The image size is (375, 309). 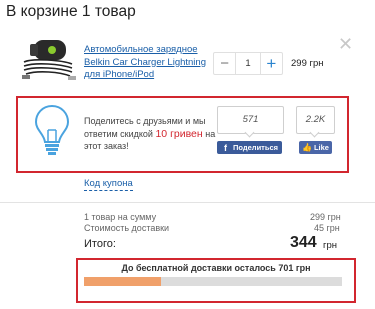 I want to click on thumbs-up-icon: 👍, so click(x=307, y=147).